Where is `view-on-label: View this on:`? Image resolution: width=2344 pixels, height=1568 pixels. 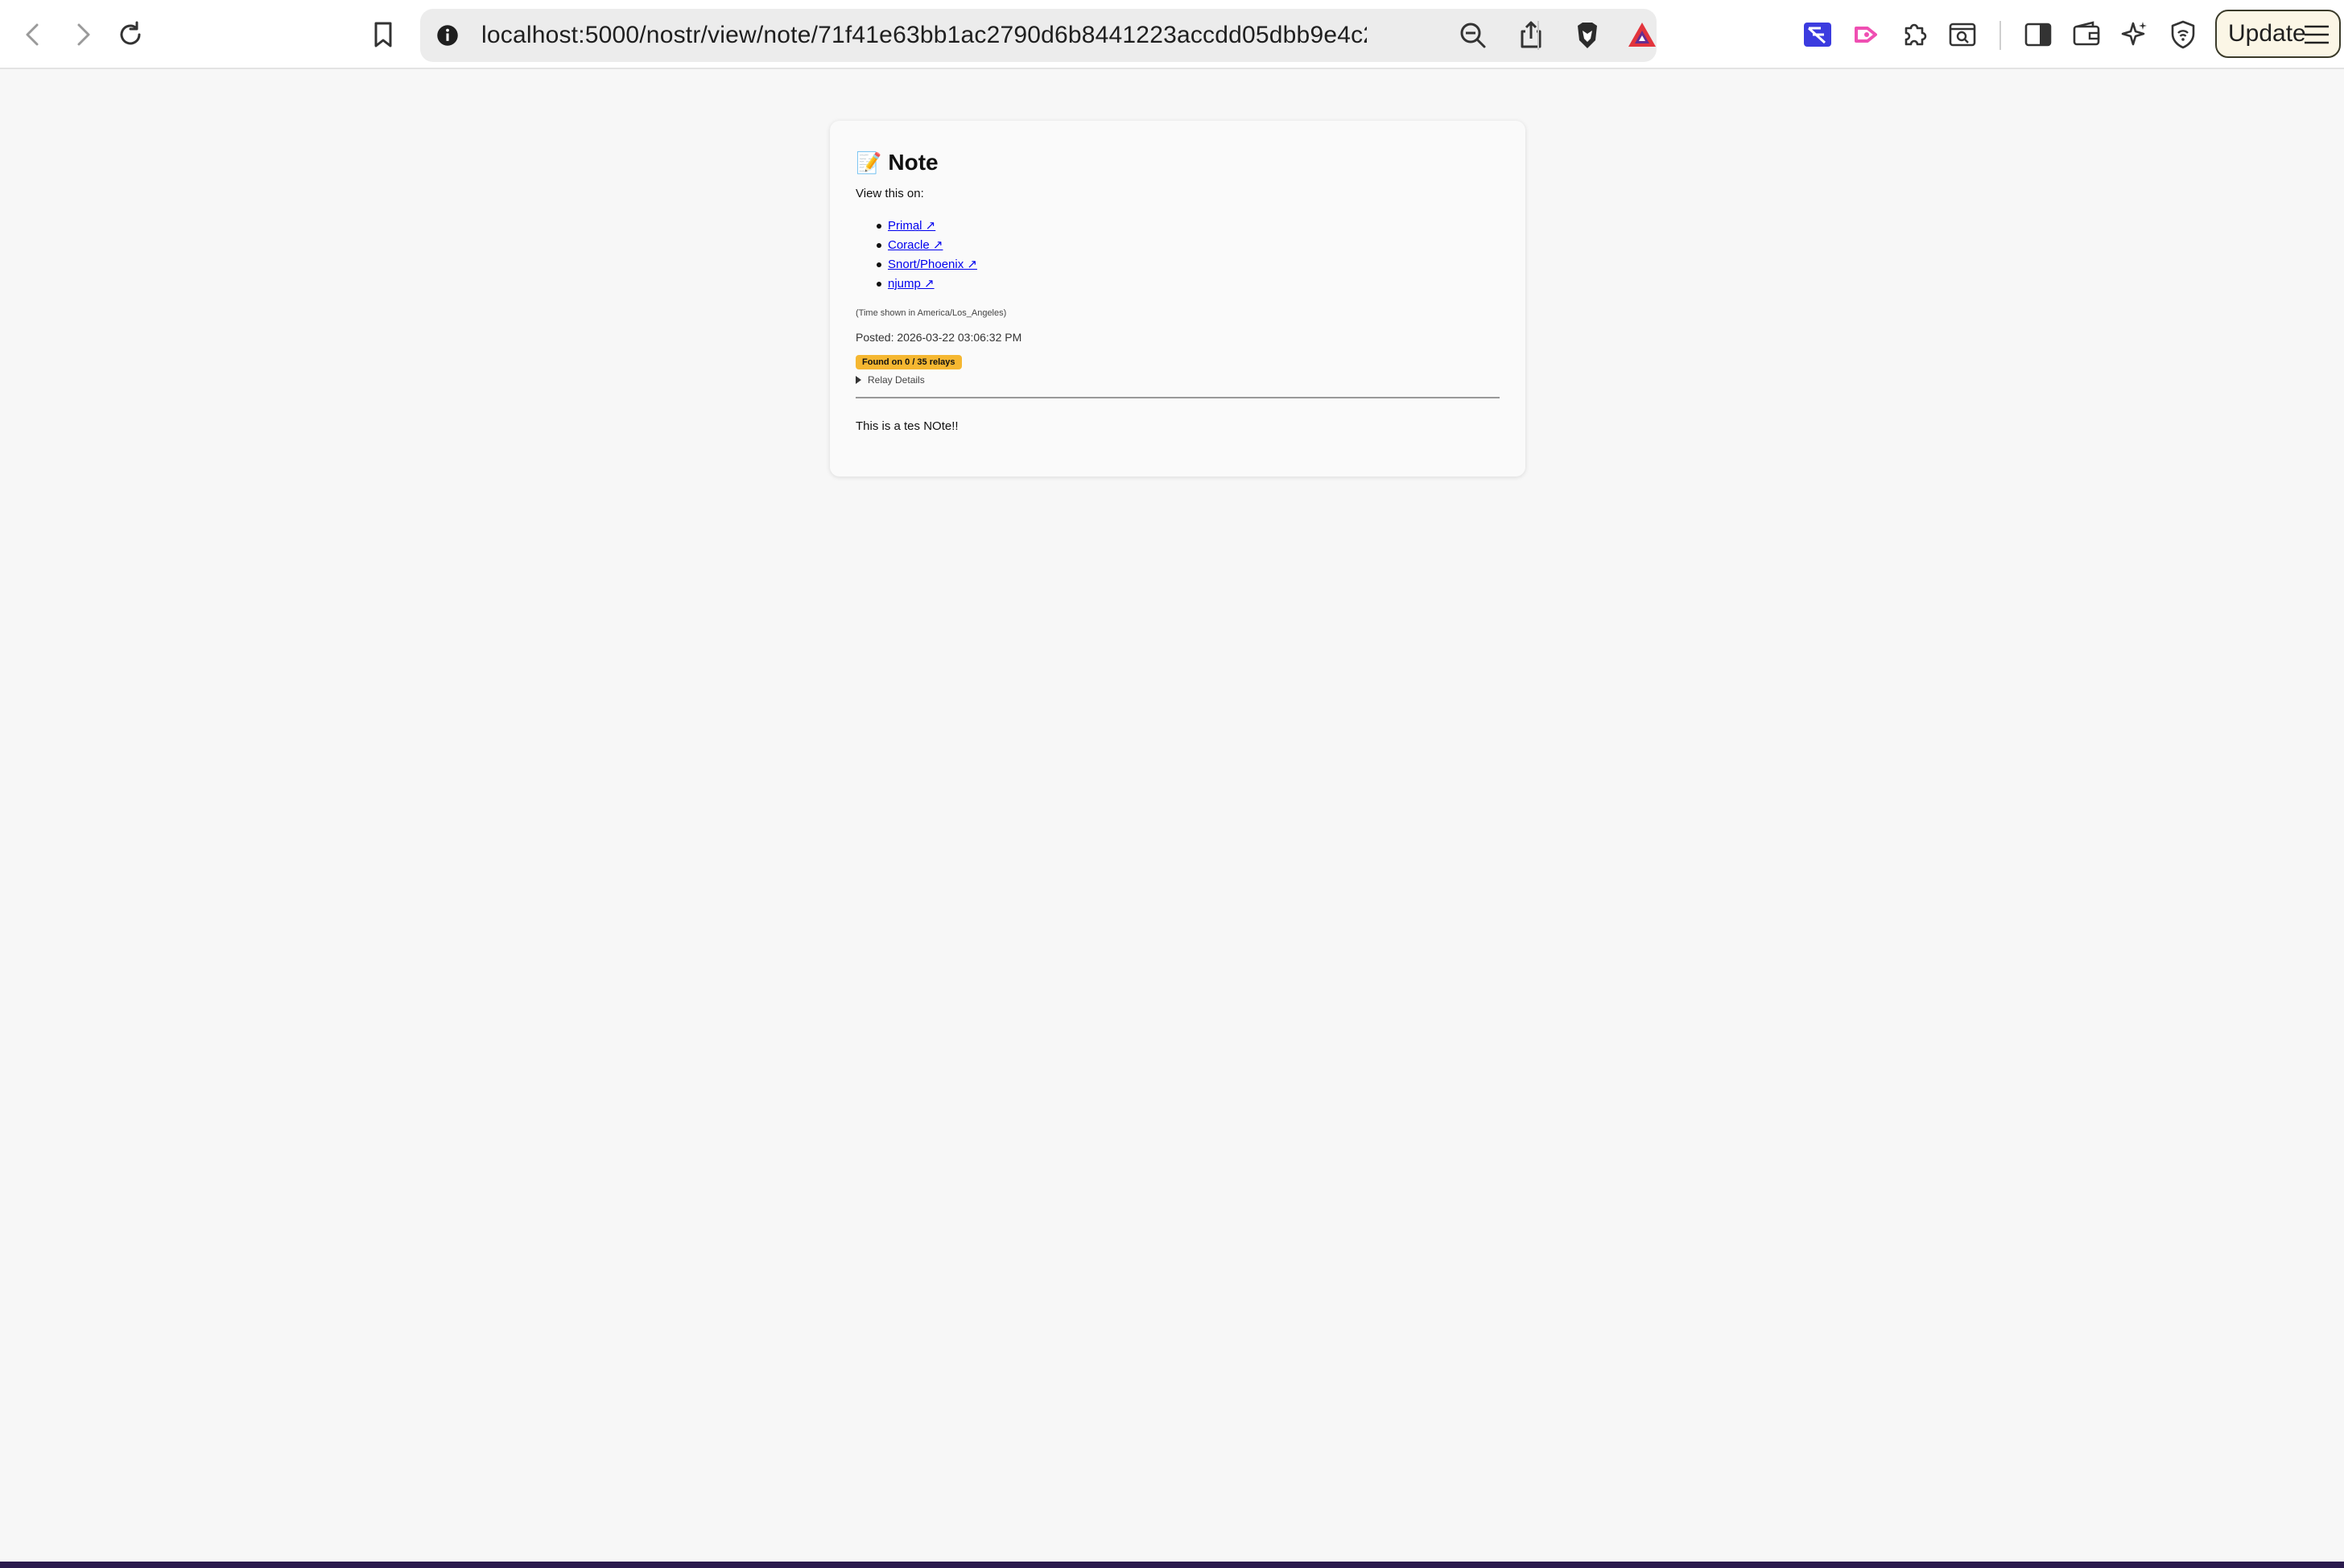
view-on-label: View this on: is located at coordinates (890, 193).